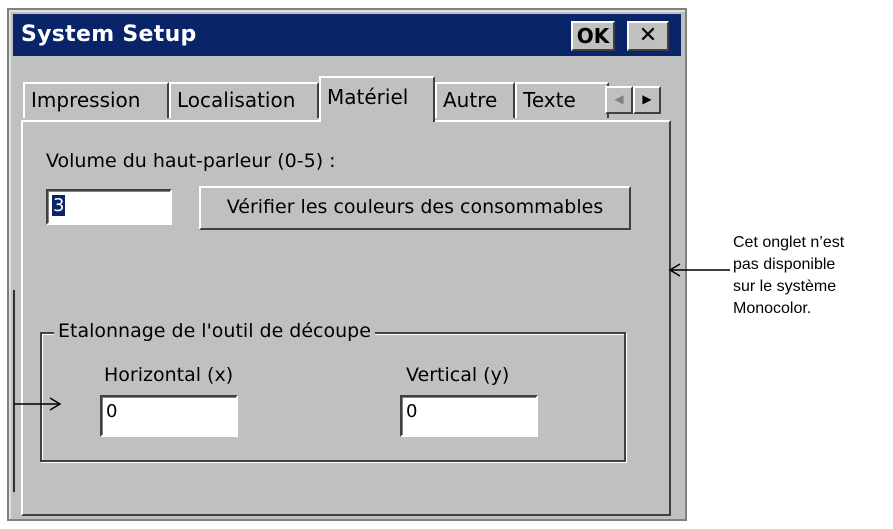  What do you see at coordinates (377, 99) in the screenshot?
I see `tab-materiel: Matériel` at bounding box center [377, 99].